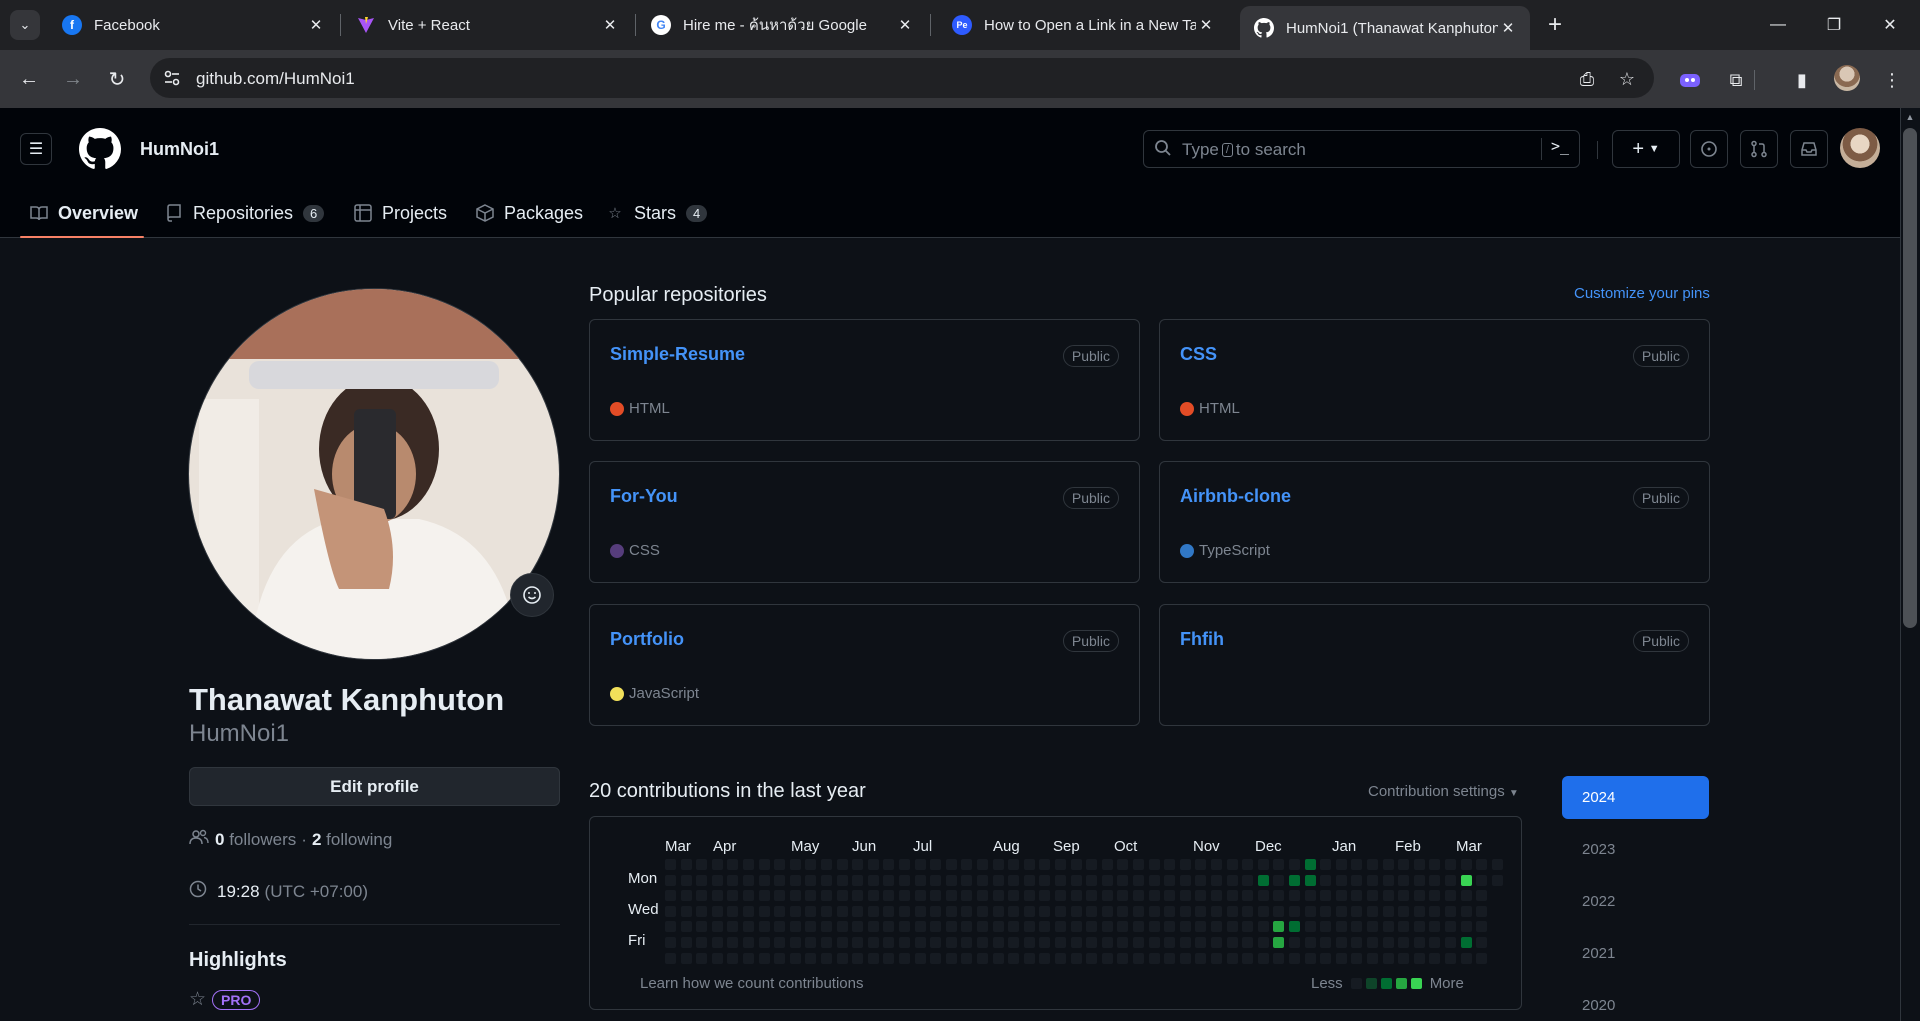 The height and width of the screenshot is (1021, 1920). What do you see at coordinates (902, 78) in the screenshot?
I see `omnibox: github.com/HumNoi1 ⎙ ☆` at bounding box center [902, 78].